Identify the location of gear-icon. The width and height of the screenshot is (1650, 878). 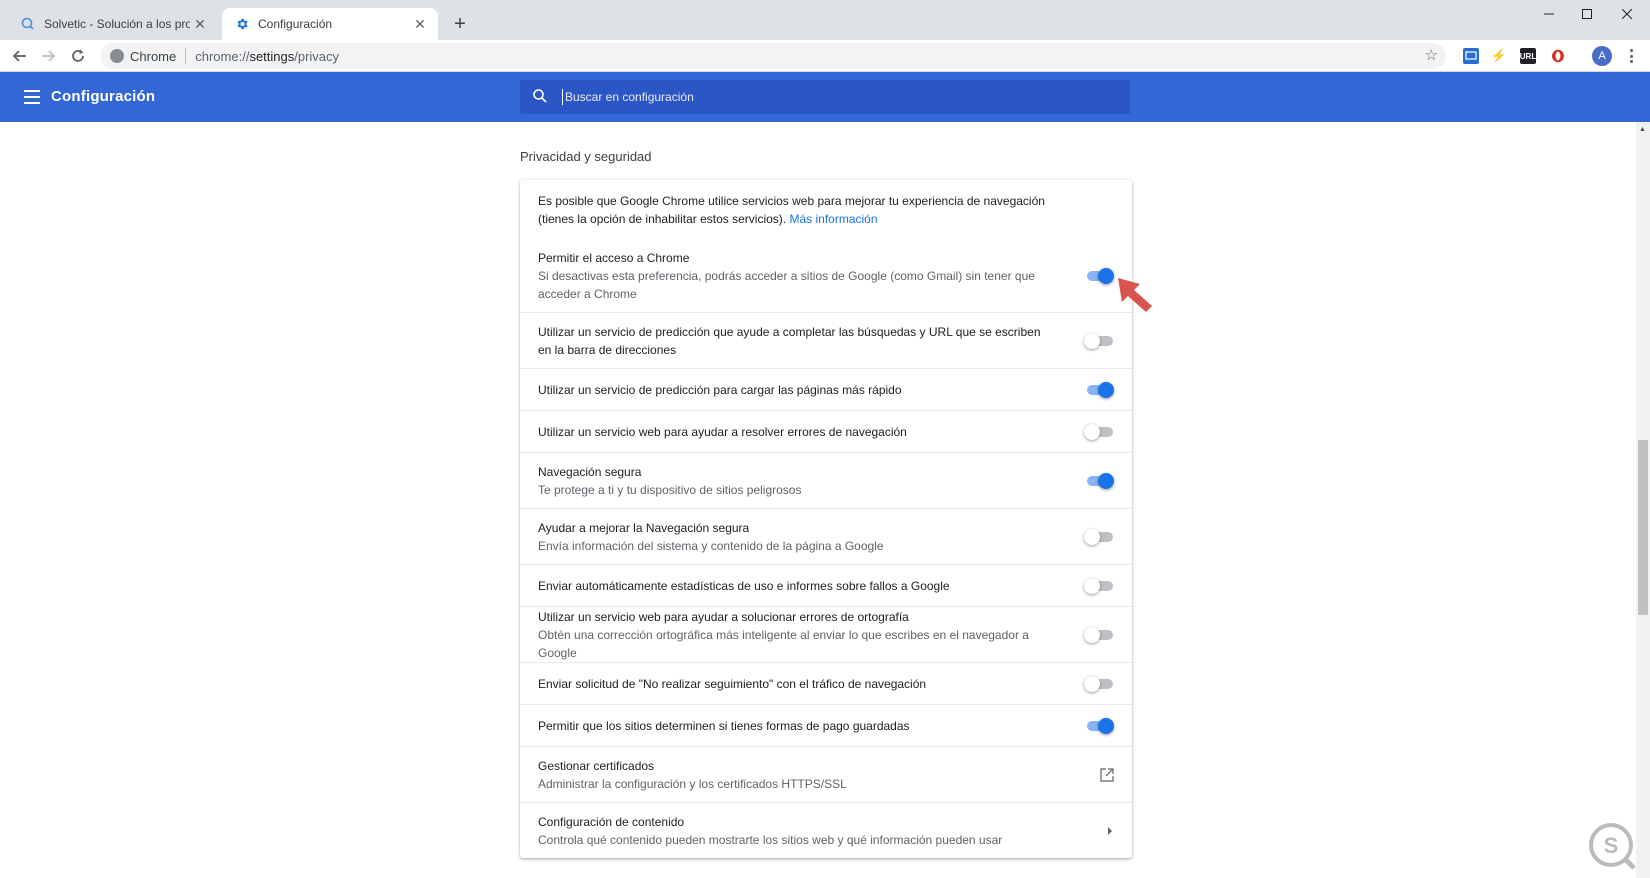
(242, 24).